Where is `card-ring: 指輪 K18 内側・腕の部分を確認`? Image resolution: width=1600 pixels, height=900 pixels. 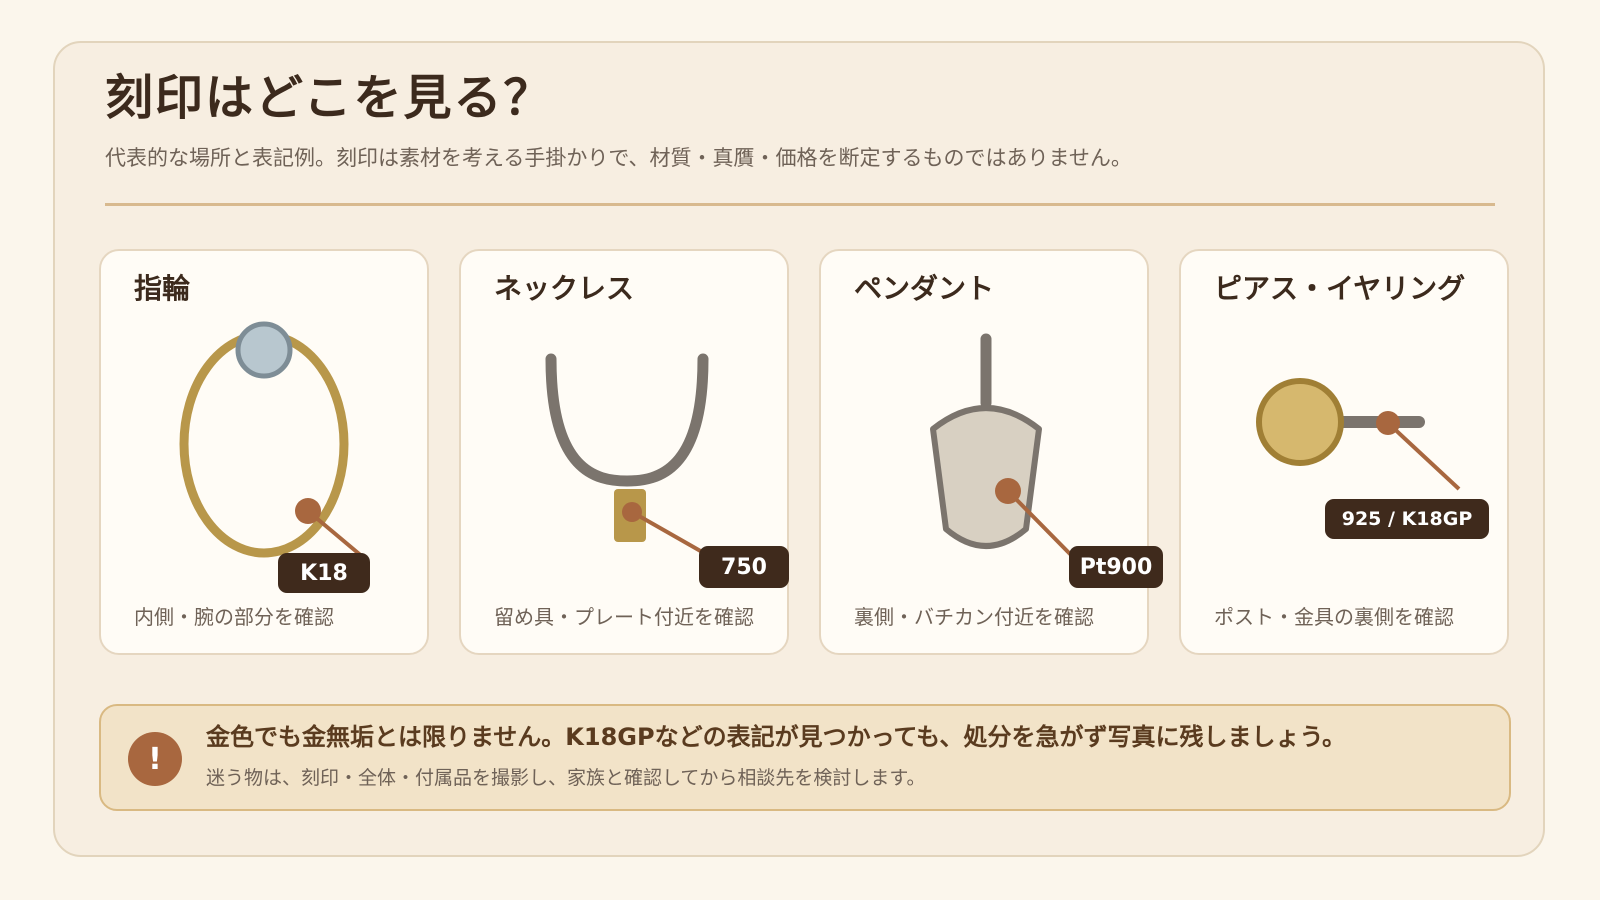 card-ring: 指輪 K18 内側・腕の部分を確認 is located at coordinates (264, 452).